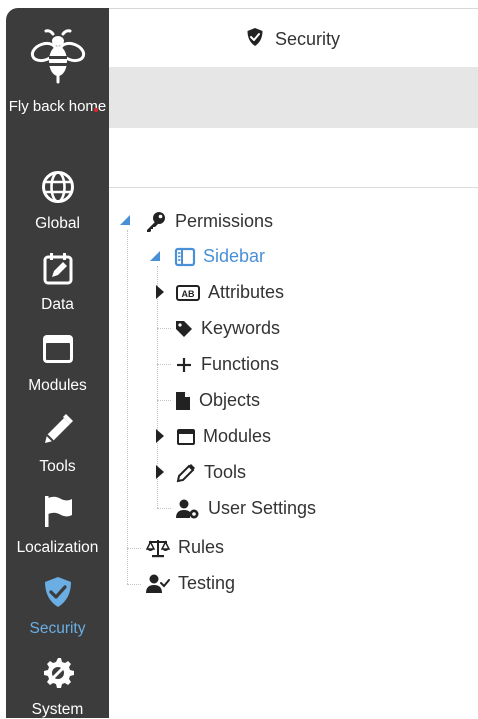 The width and height of the screenshot is (478, 719). Describe the element at coordinates (230, 400) in the screenshot. I see `tree-node-label: Objects` at that location.